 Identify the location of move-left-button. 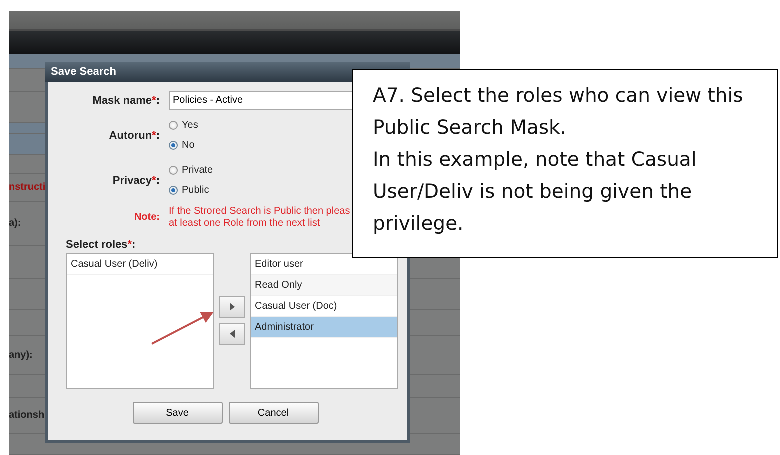
(232, 334).